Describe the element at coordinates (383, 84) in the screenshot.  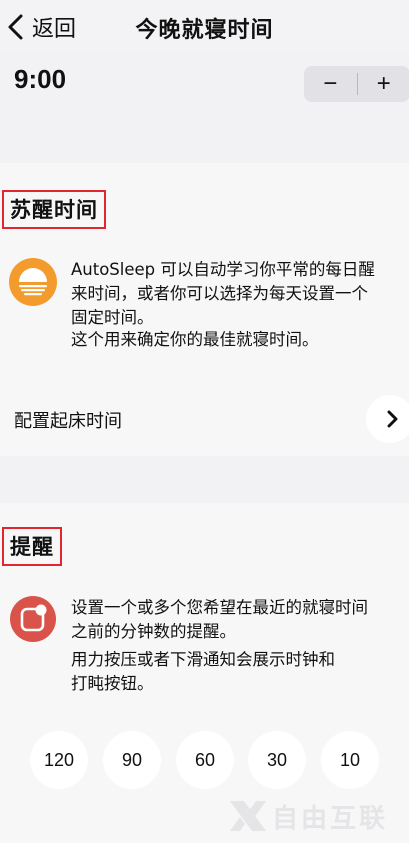
I see `increment-button: +` at that location.